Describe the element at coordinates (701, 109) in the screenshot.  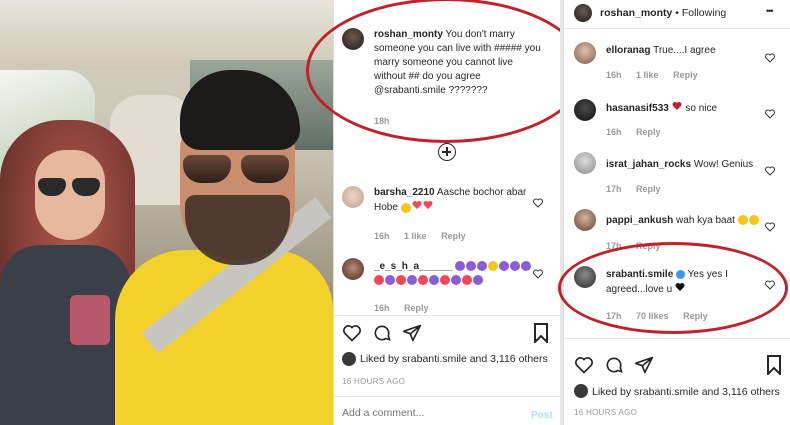
I see `comment-text: so nice` at that location.